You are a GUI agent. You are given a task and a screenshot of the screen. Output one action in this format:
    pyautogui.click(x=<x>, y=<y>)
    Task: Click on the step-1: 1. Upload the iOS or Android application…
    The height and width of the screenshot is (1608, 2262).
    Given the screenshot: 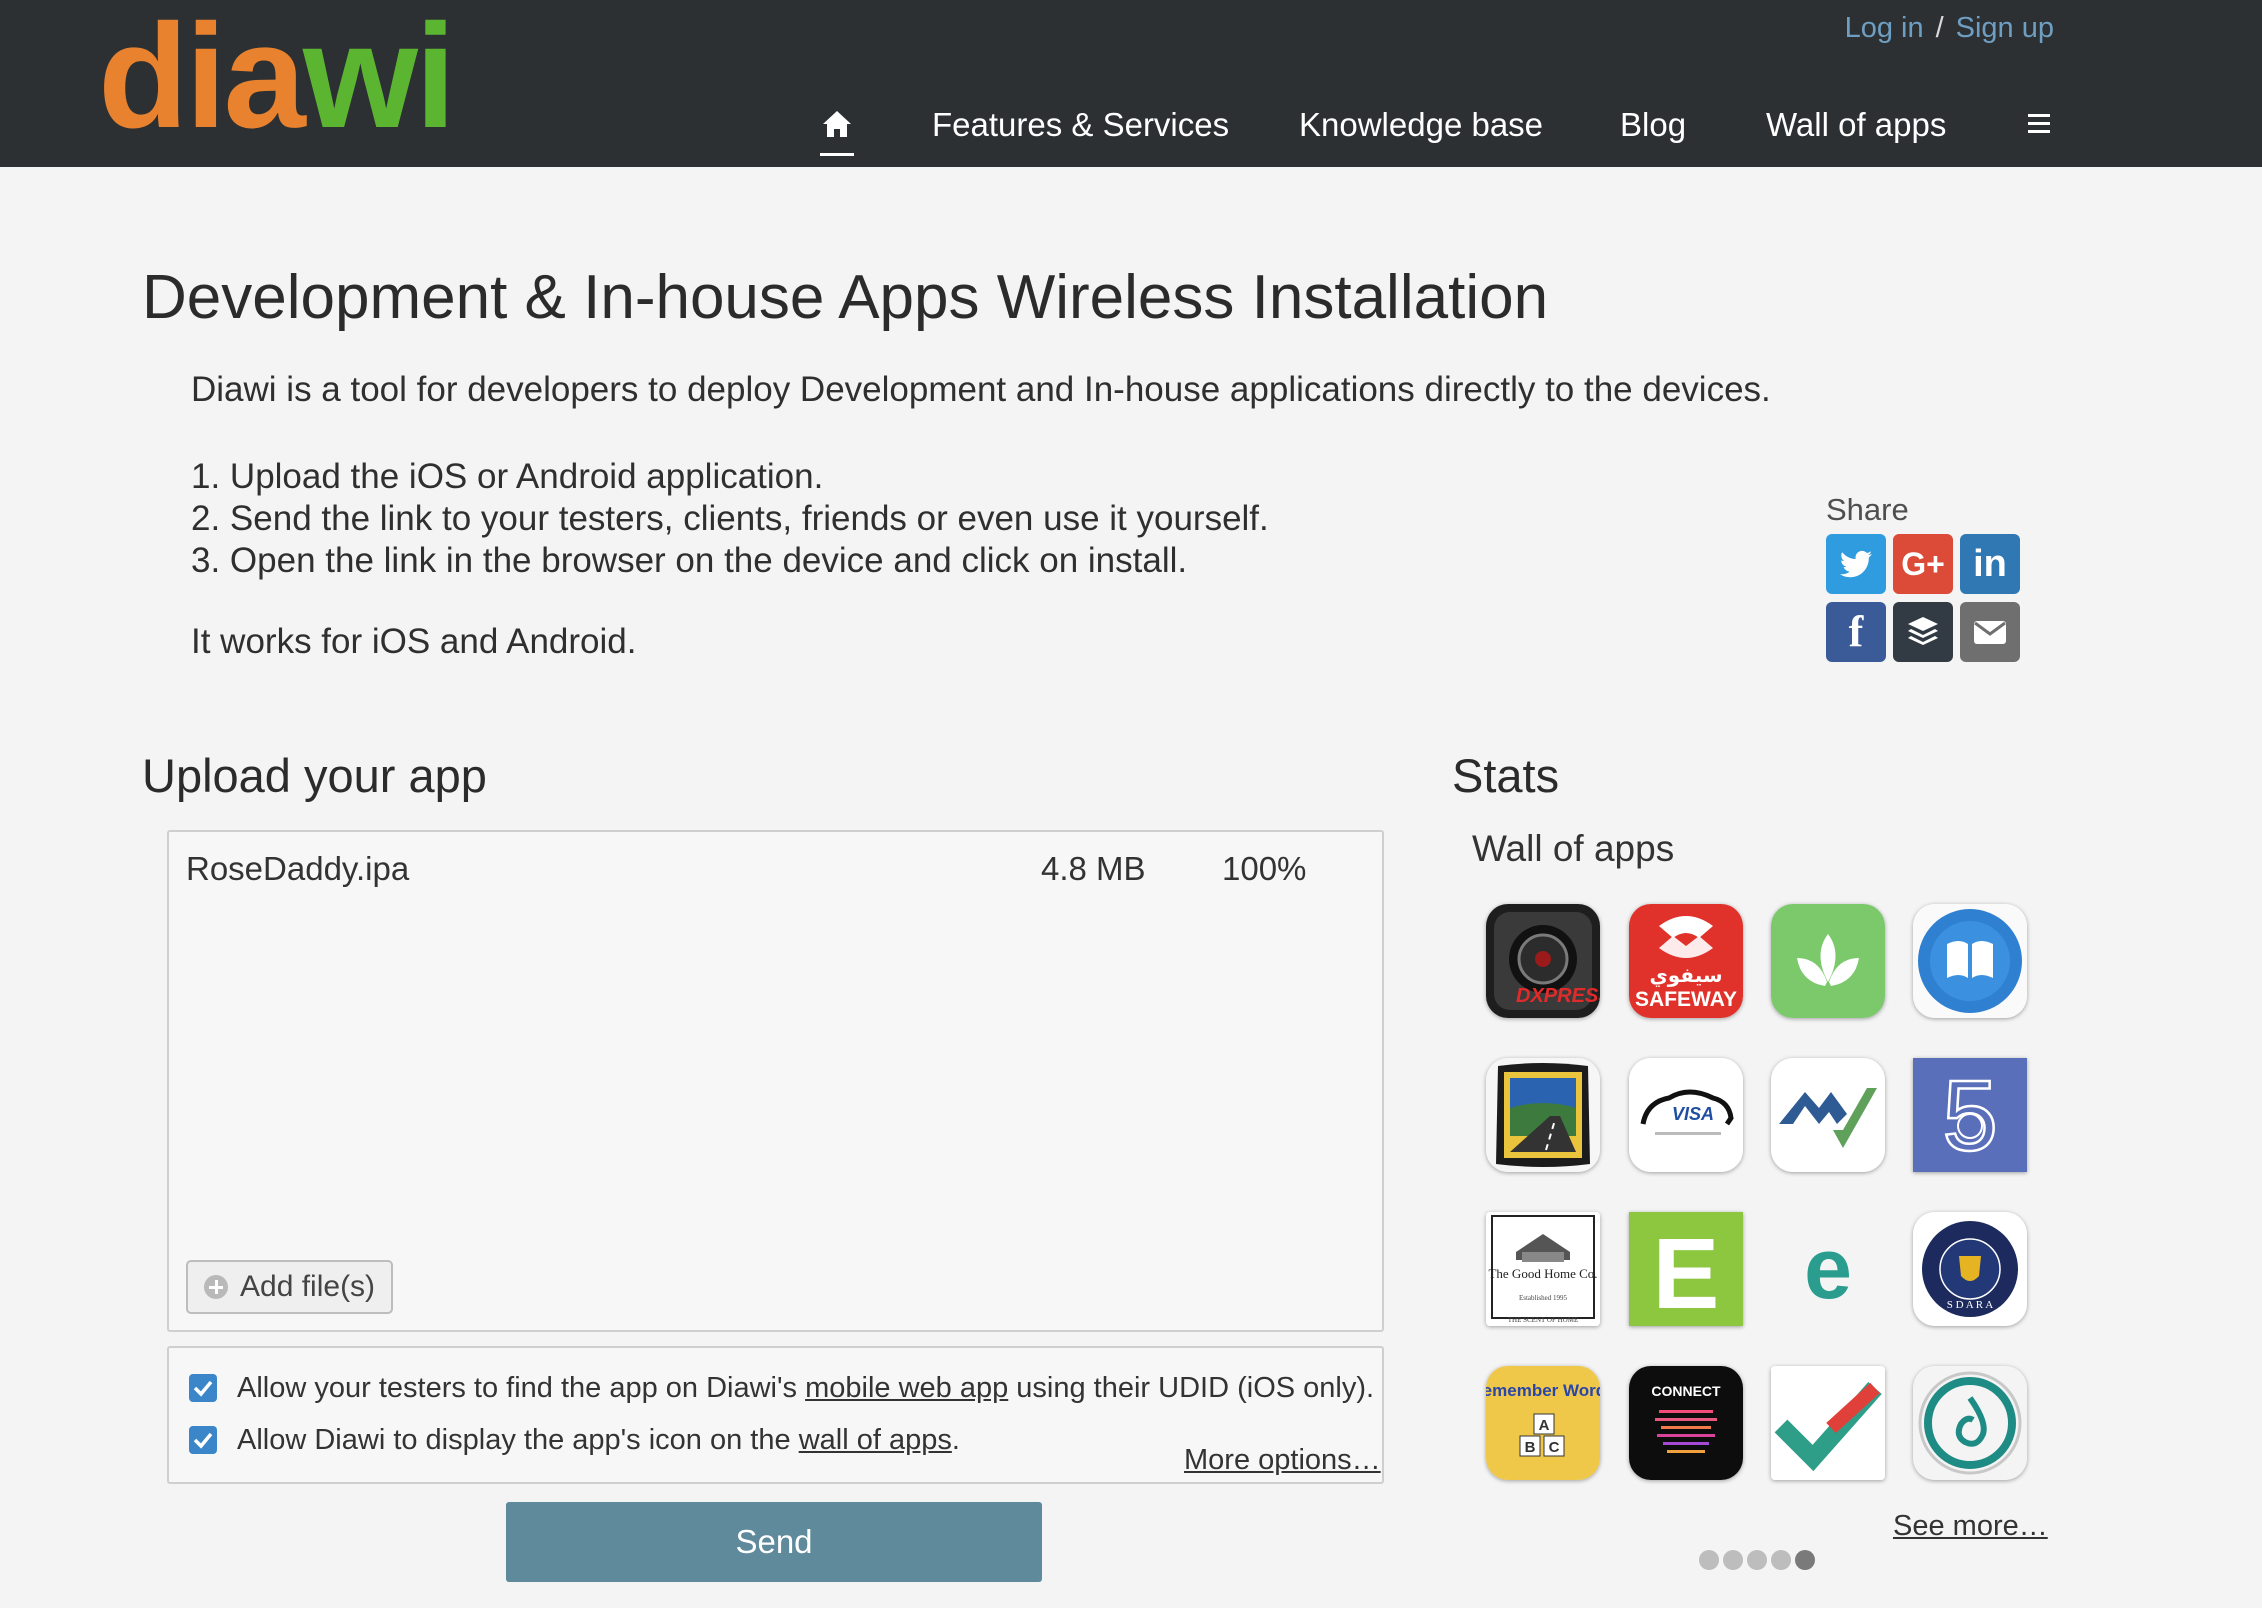 What is the action you would take?
    pyautogui.click(x=507, y=476)
    